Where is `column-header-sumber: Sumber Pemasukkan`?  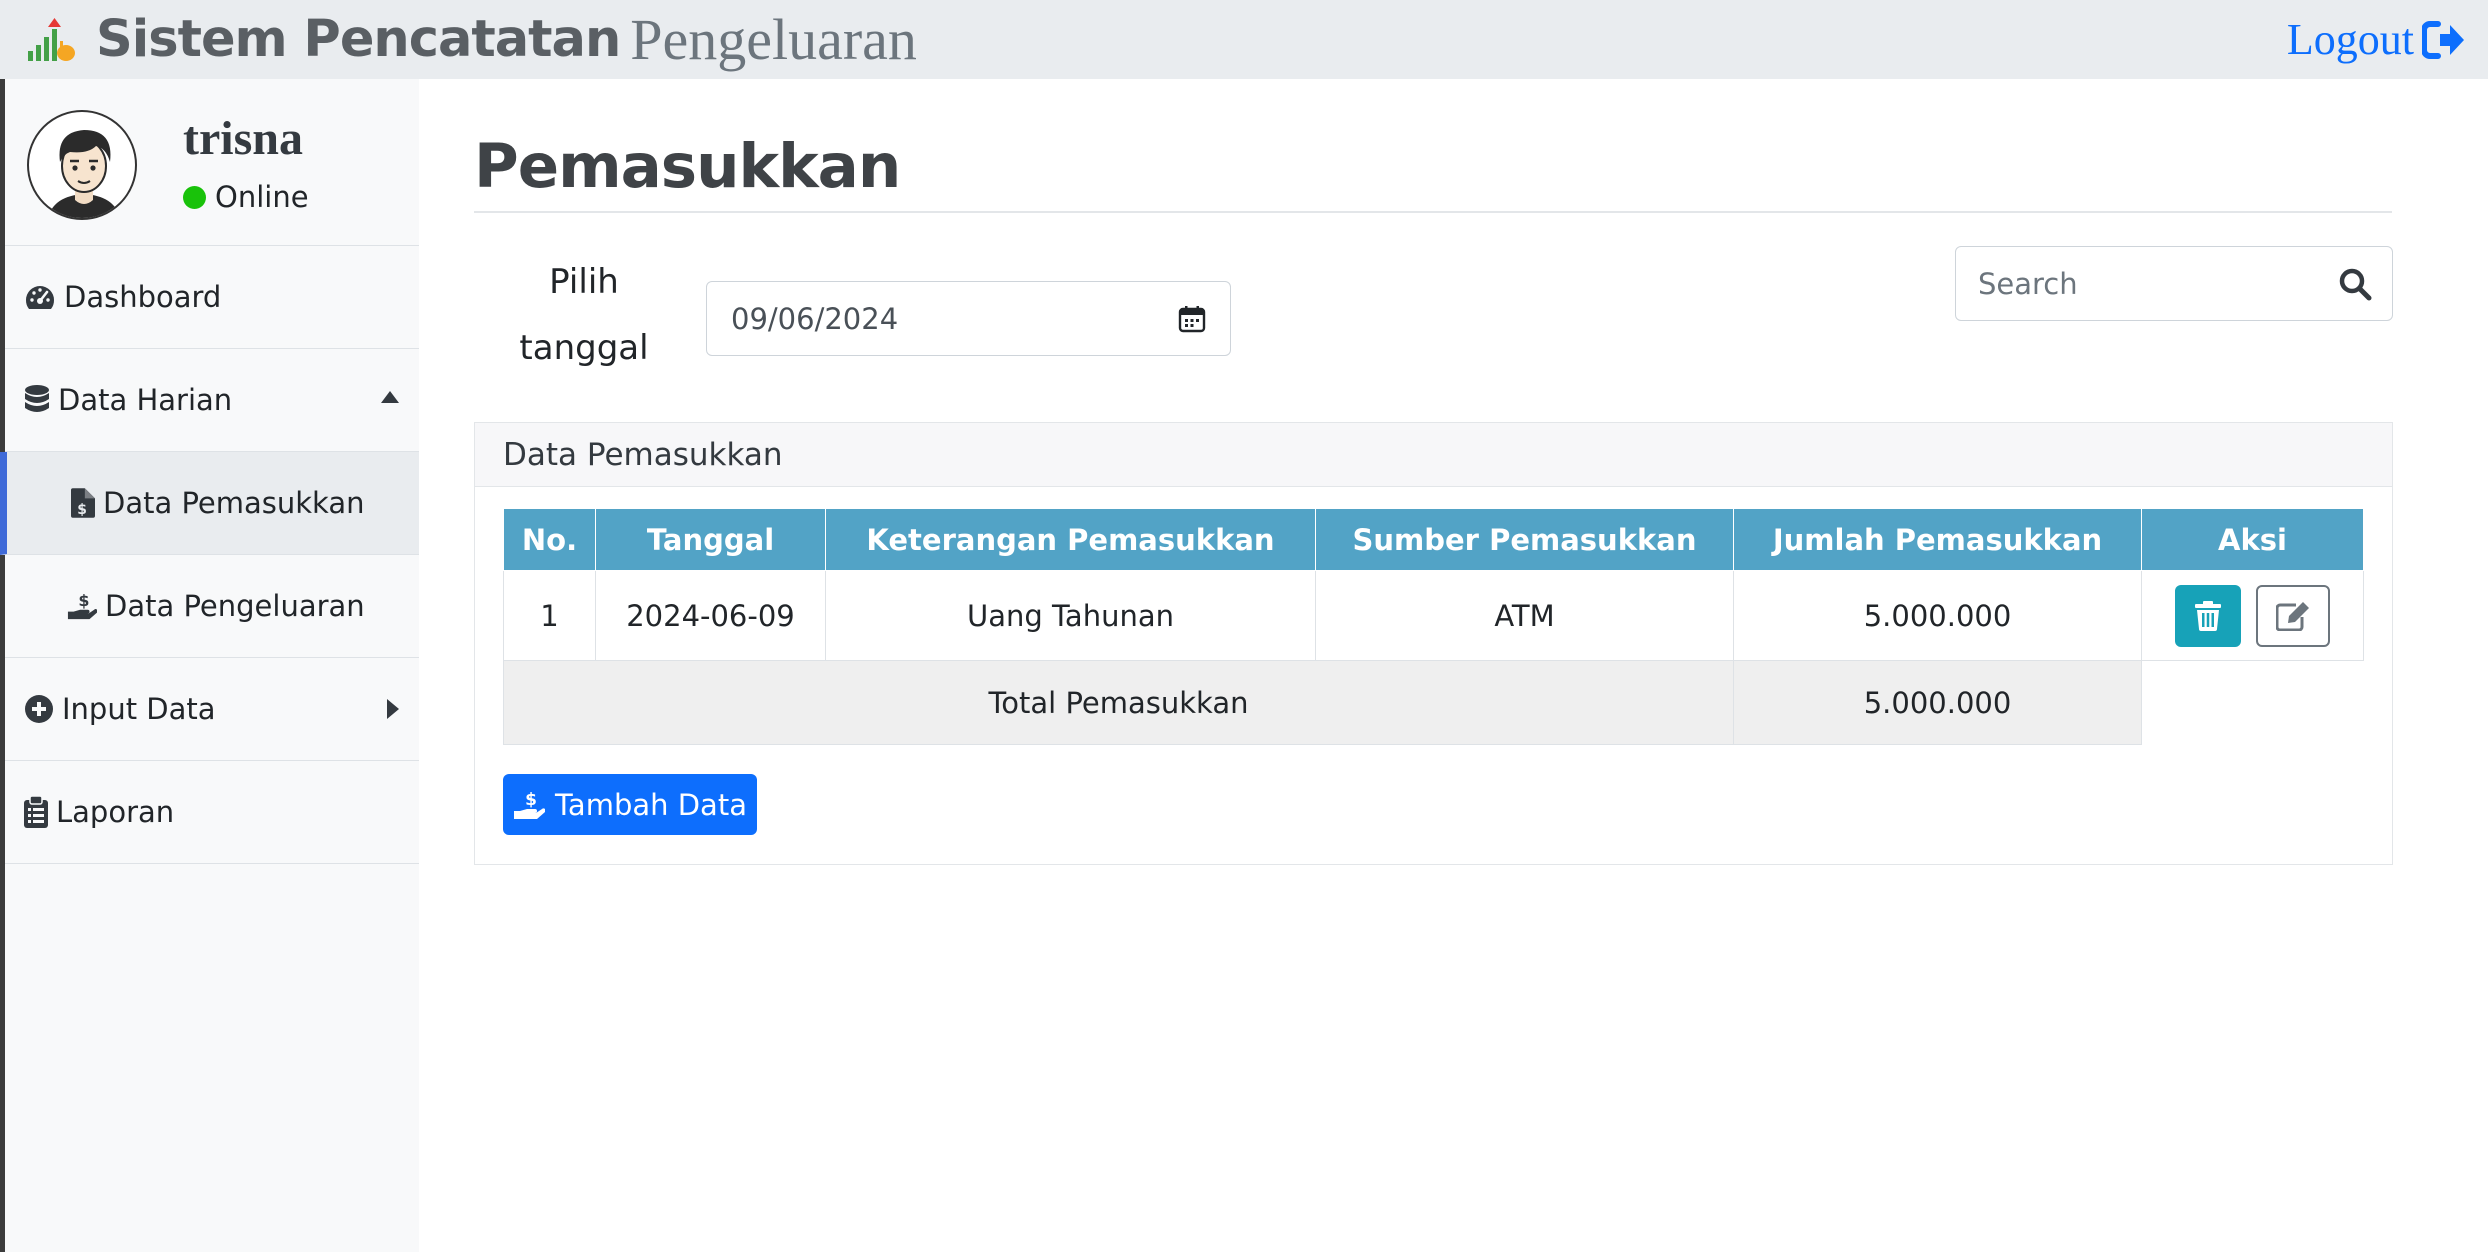
column-header-sumber: Sumber Pemasukkan is located at coordinates (1524, 539).